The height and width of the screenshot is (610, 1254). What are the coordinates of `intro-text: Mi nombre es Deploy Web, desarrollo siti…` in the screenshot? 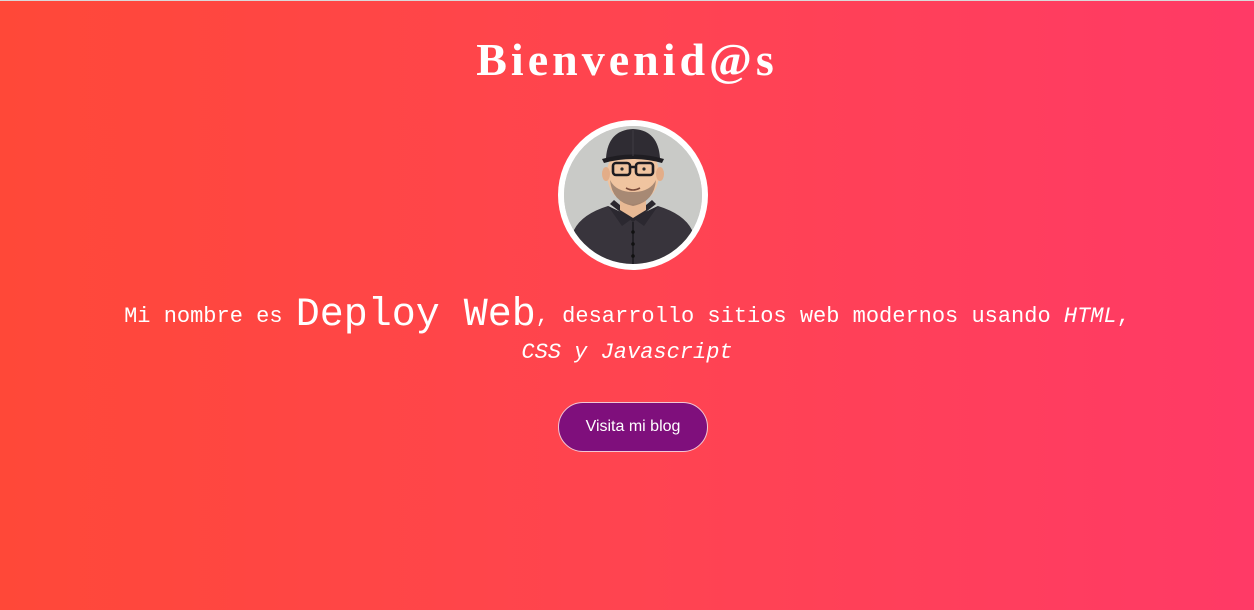 It's located at (627, 333).